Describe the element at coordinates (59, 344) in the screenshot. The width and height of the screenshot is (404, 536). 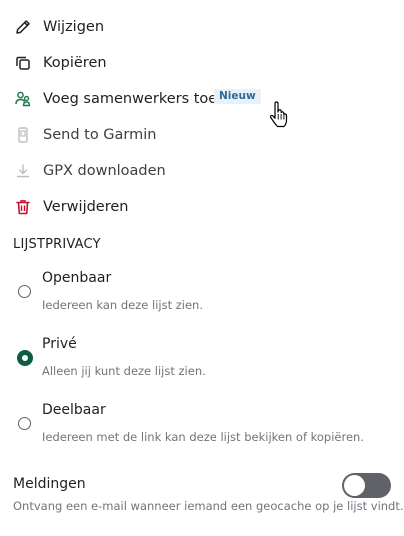
I see `option-title: Privé` at that location.